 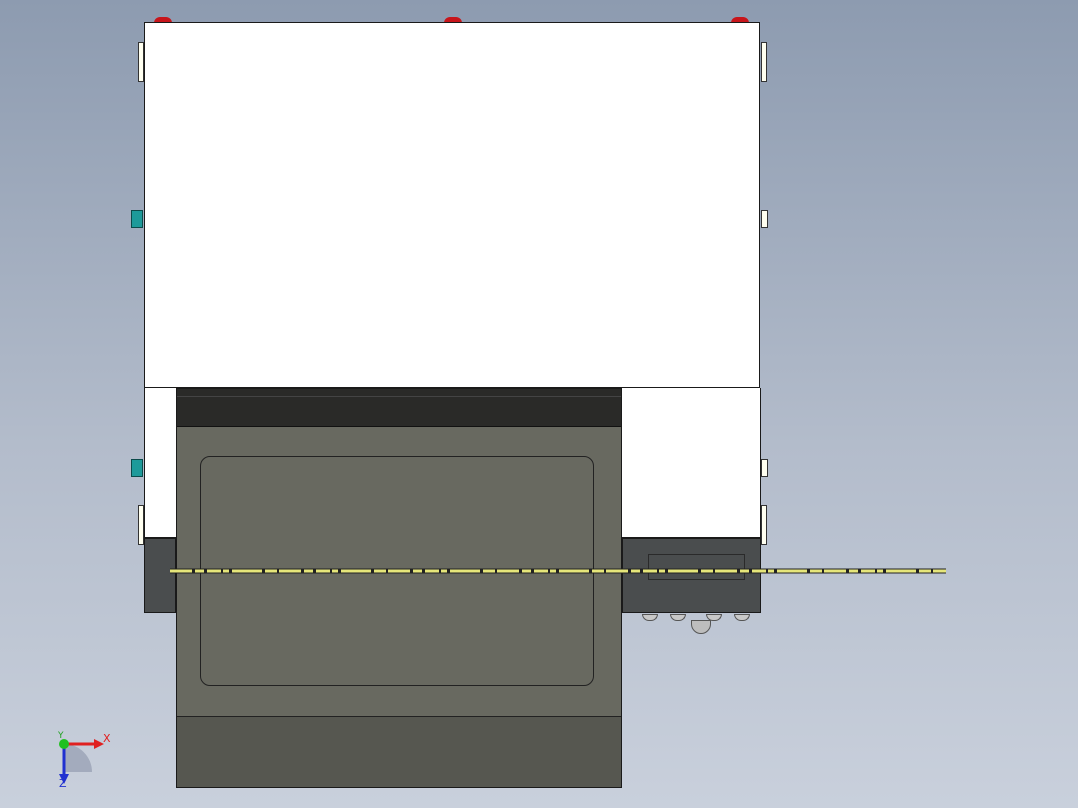 What do you see at coordinates (137, 468) in the screenshot?
I see `connector-lower` at bounding box center [137, 468].